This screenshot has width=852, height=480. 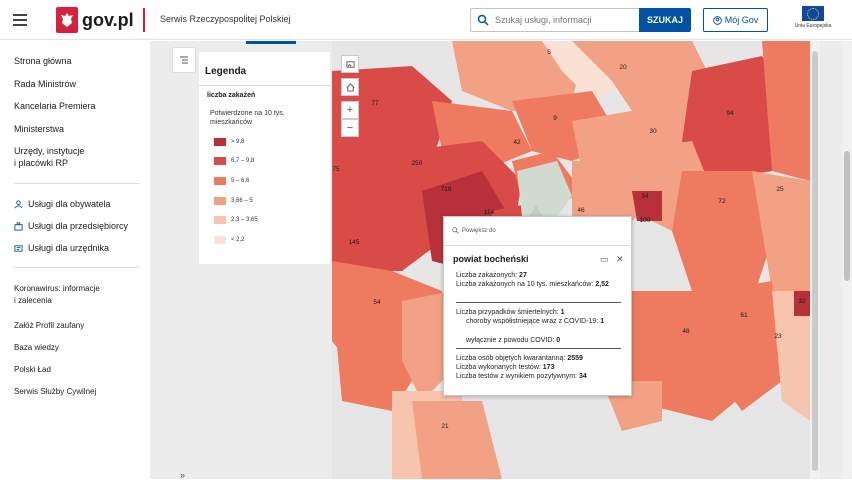 I want to click on image-icon, so click(x=350, y=64).